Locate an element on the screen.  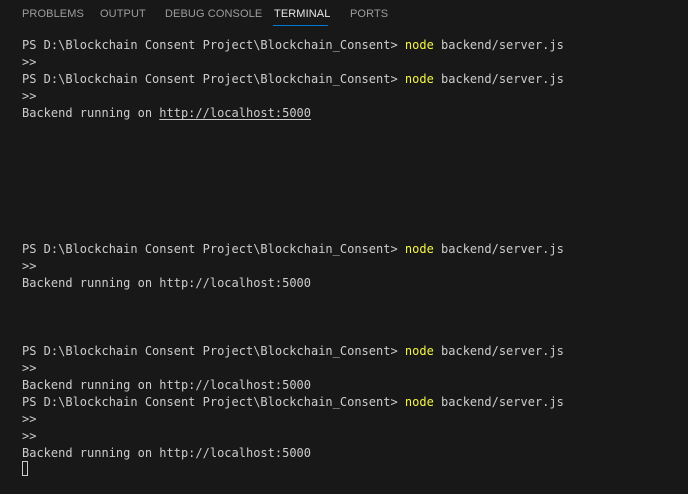
terminal-cursor is located at coordinates (25, 468).